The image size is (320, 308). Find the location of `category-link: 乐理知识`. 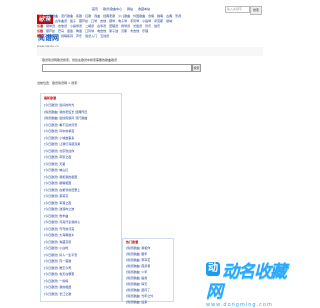

category-link: 乐理知识 is located at coordinates (52, 36).